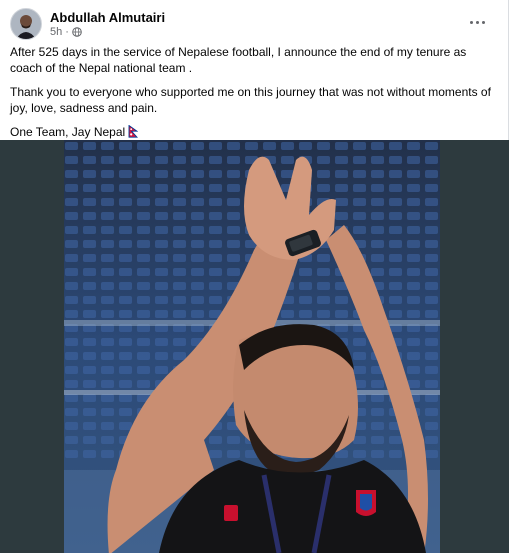 The width and height of the screenshot is (509, 553). Describe the element at coordinates (254, 24) in the screenshot. I see `post-header: Abdullah Almutairi 5h ·` at that location.